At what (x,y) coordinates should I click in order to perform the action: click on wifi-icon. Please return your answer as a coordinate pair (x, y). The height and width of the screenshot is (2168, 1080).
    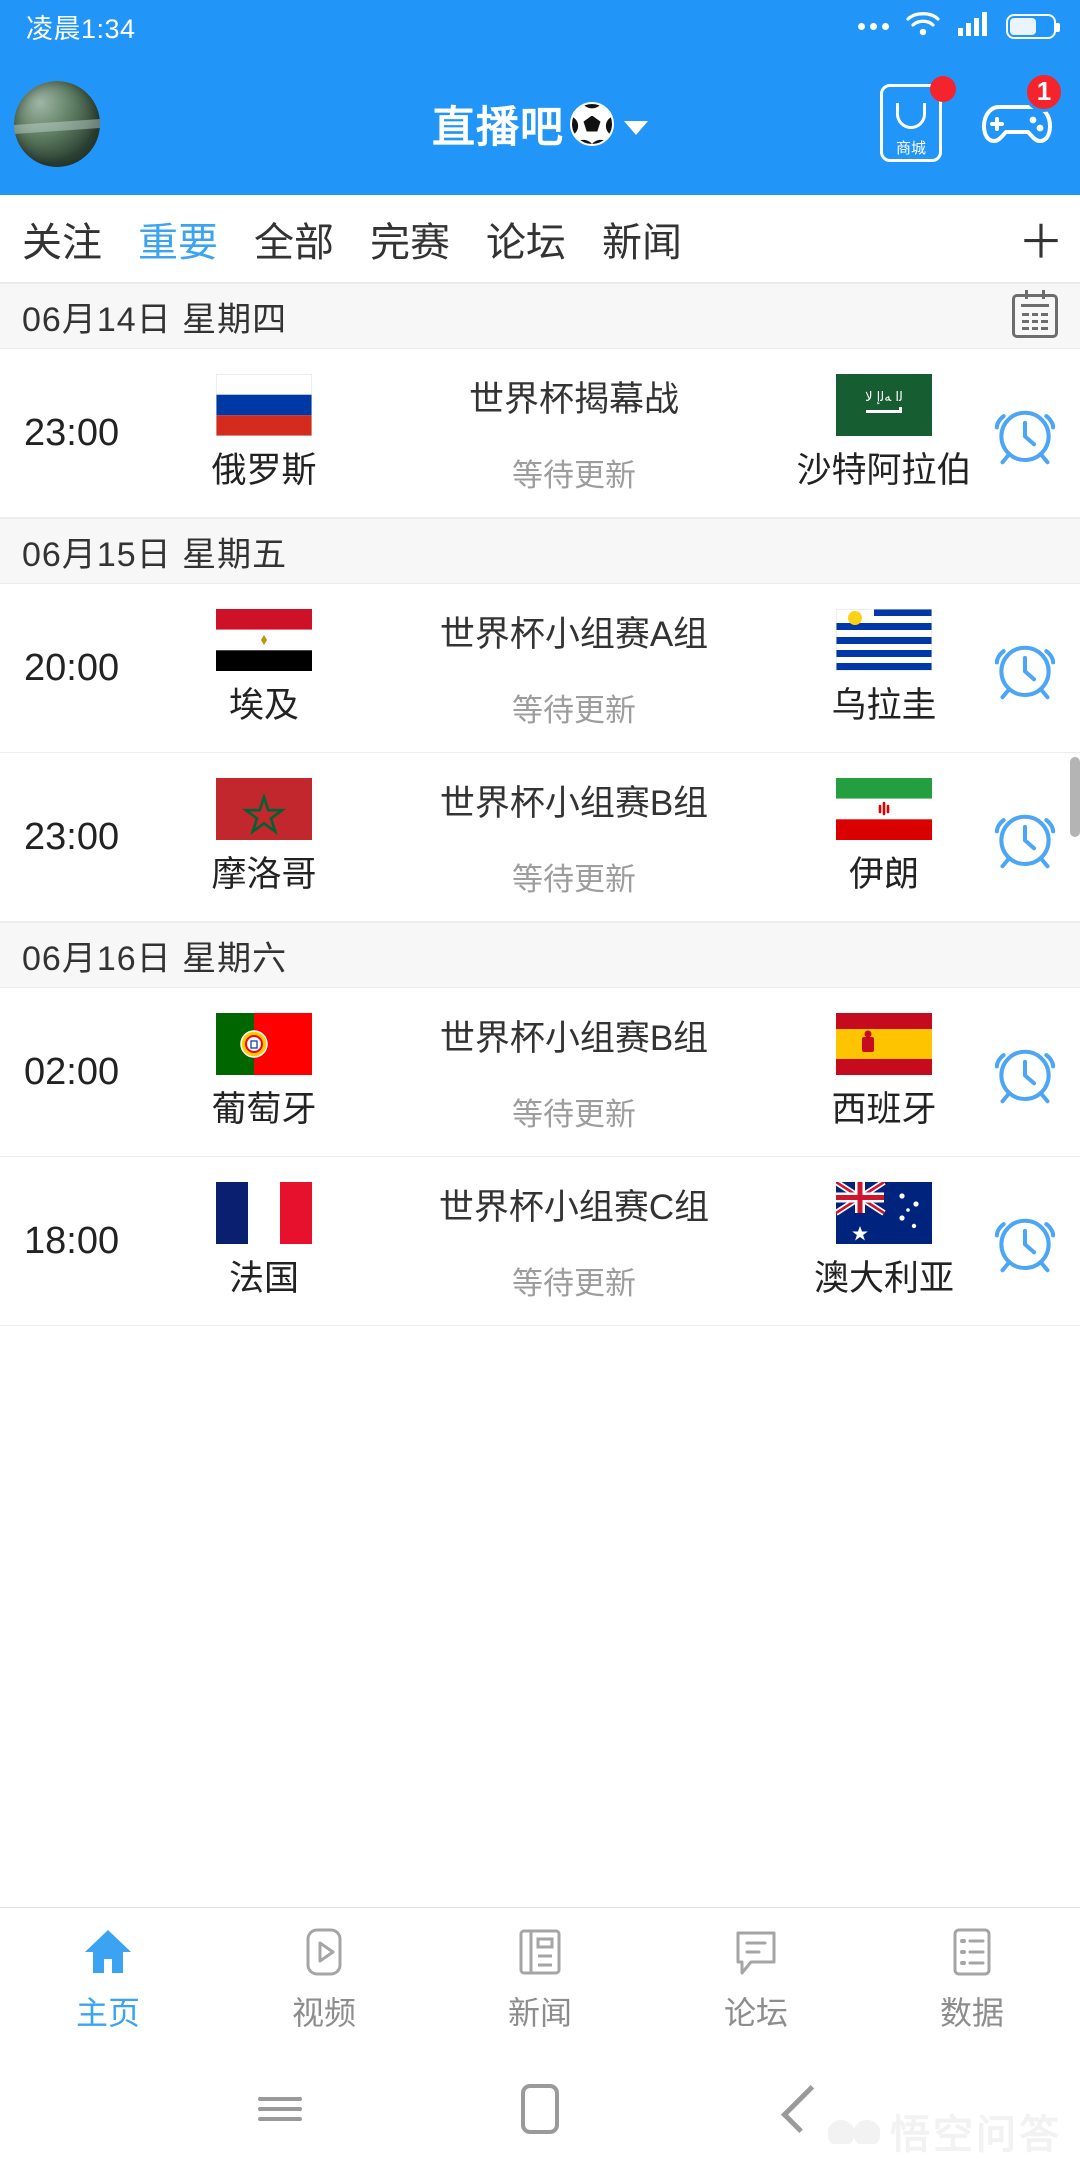
    Looking at the image, I should click on (923, 26).